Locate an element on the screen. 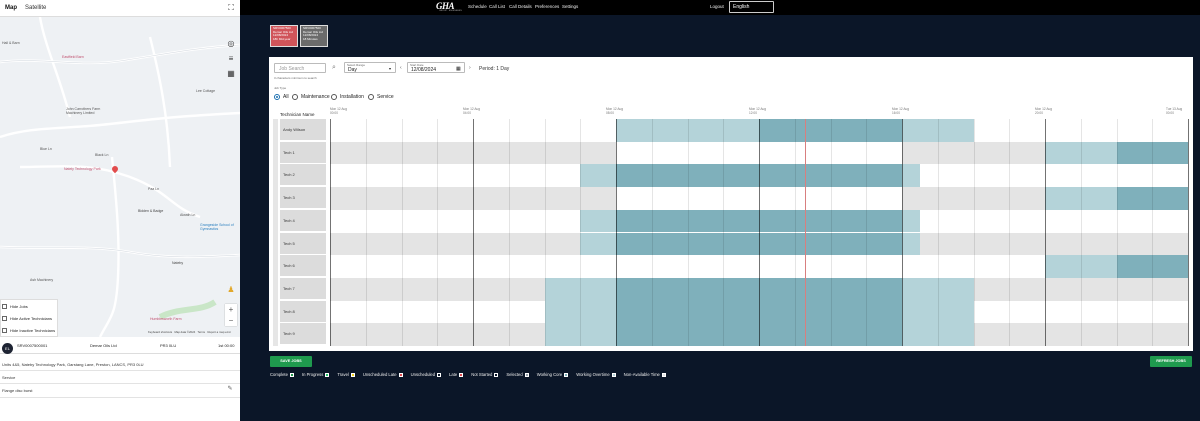 The width and height of the screenshot is (1200, 421). search-icon: ⌕ is located at coordinates (334, 68).